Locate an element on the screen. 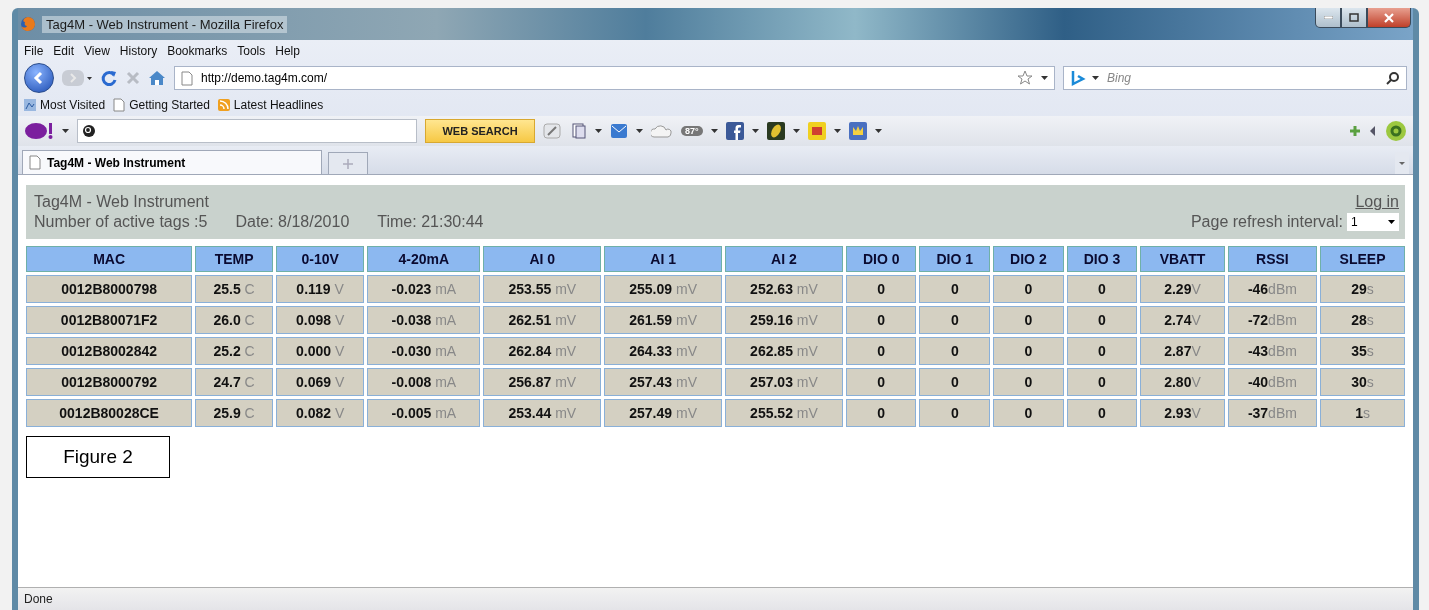  table-cell: 0012B80071F2 is located at coordinates (109, 320).